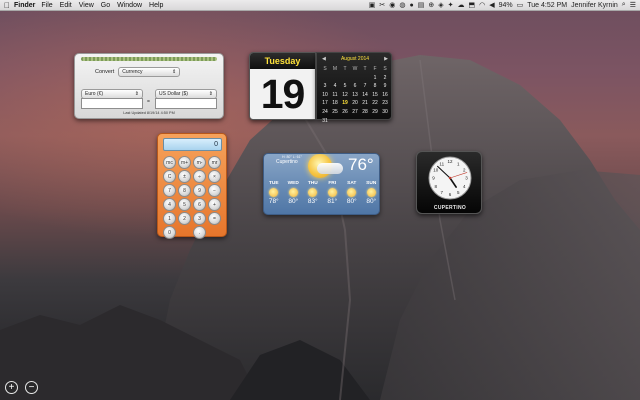  Describe the element at coordinates (199, 176) in the screenshot. I see `calculator-key: ÷` at that location.